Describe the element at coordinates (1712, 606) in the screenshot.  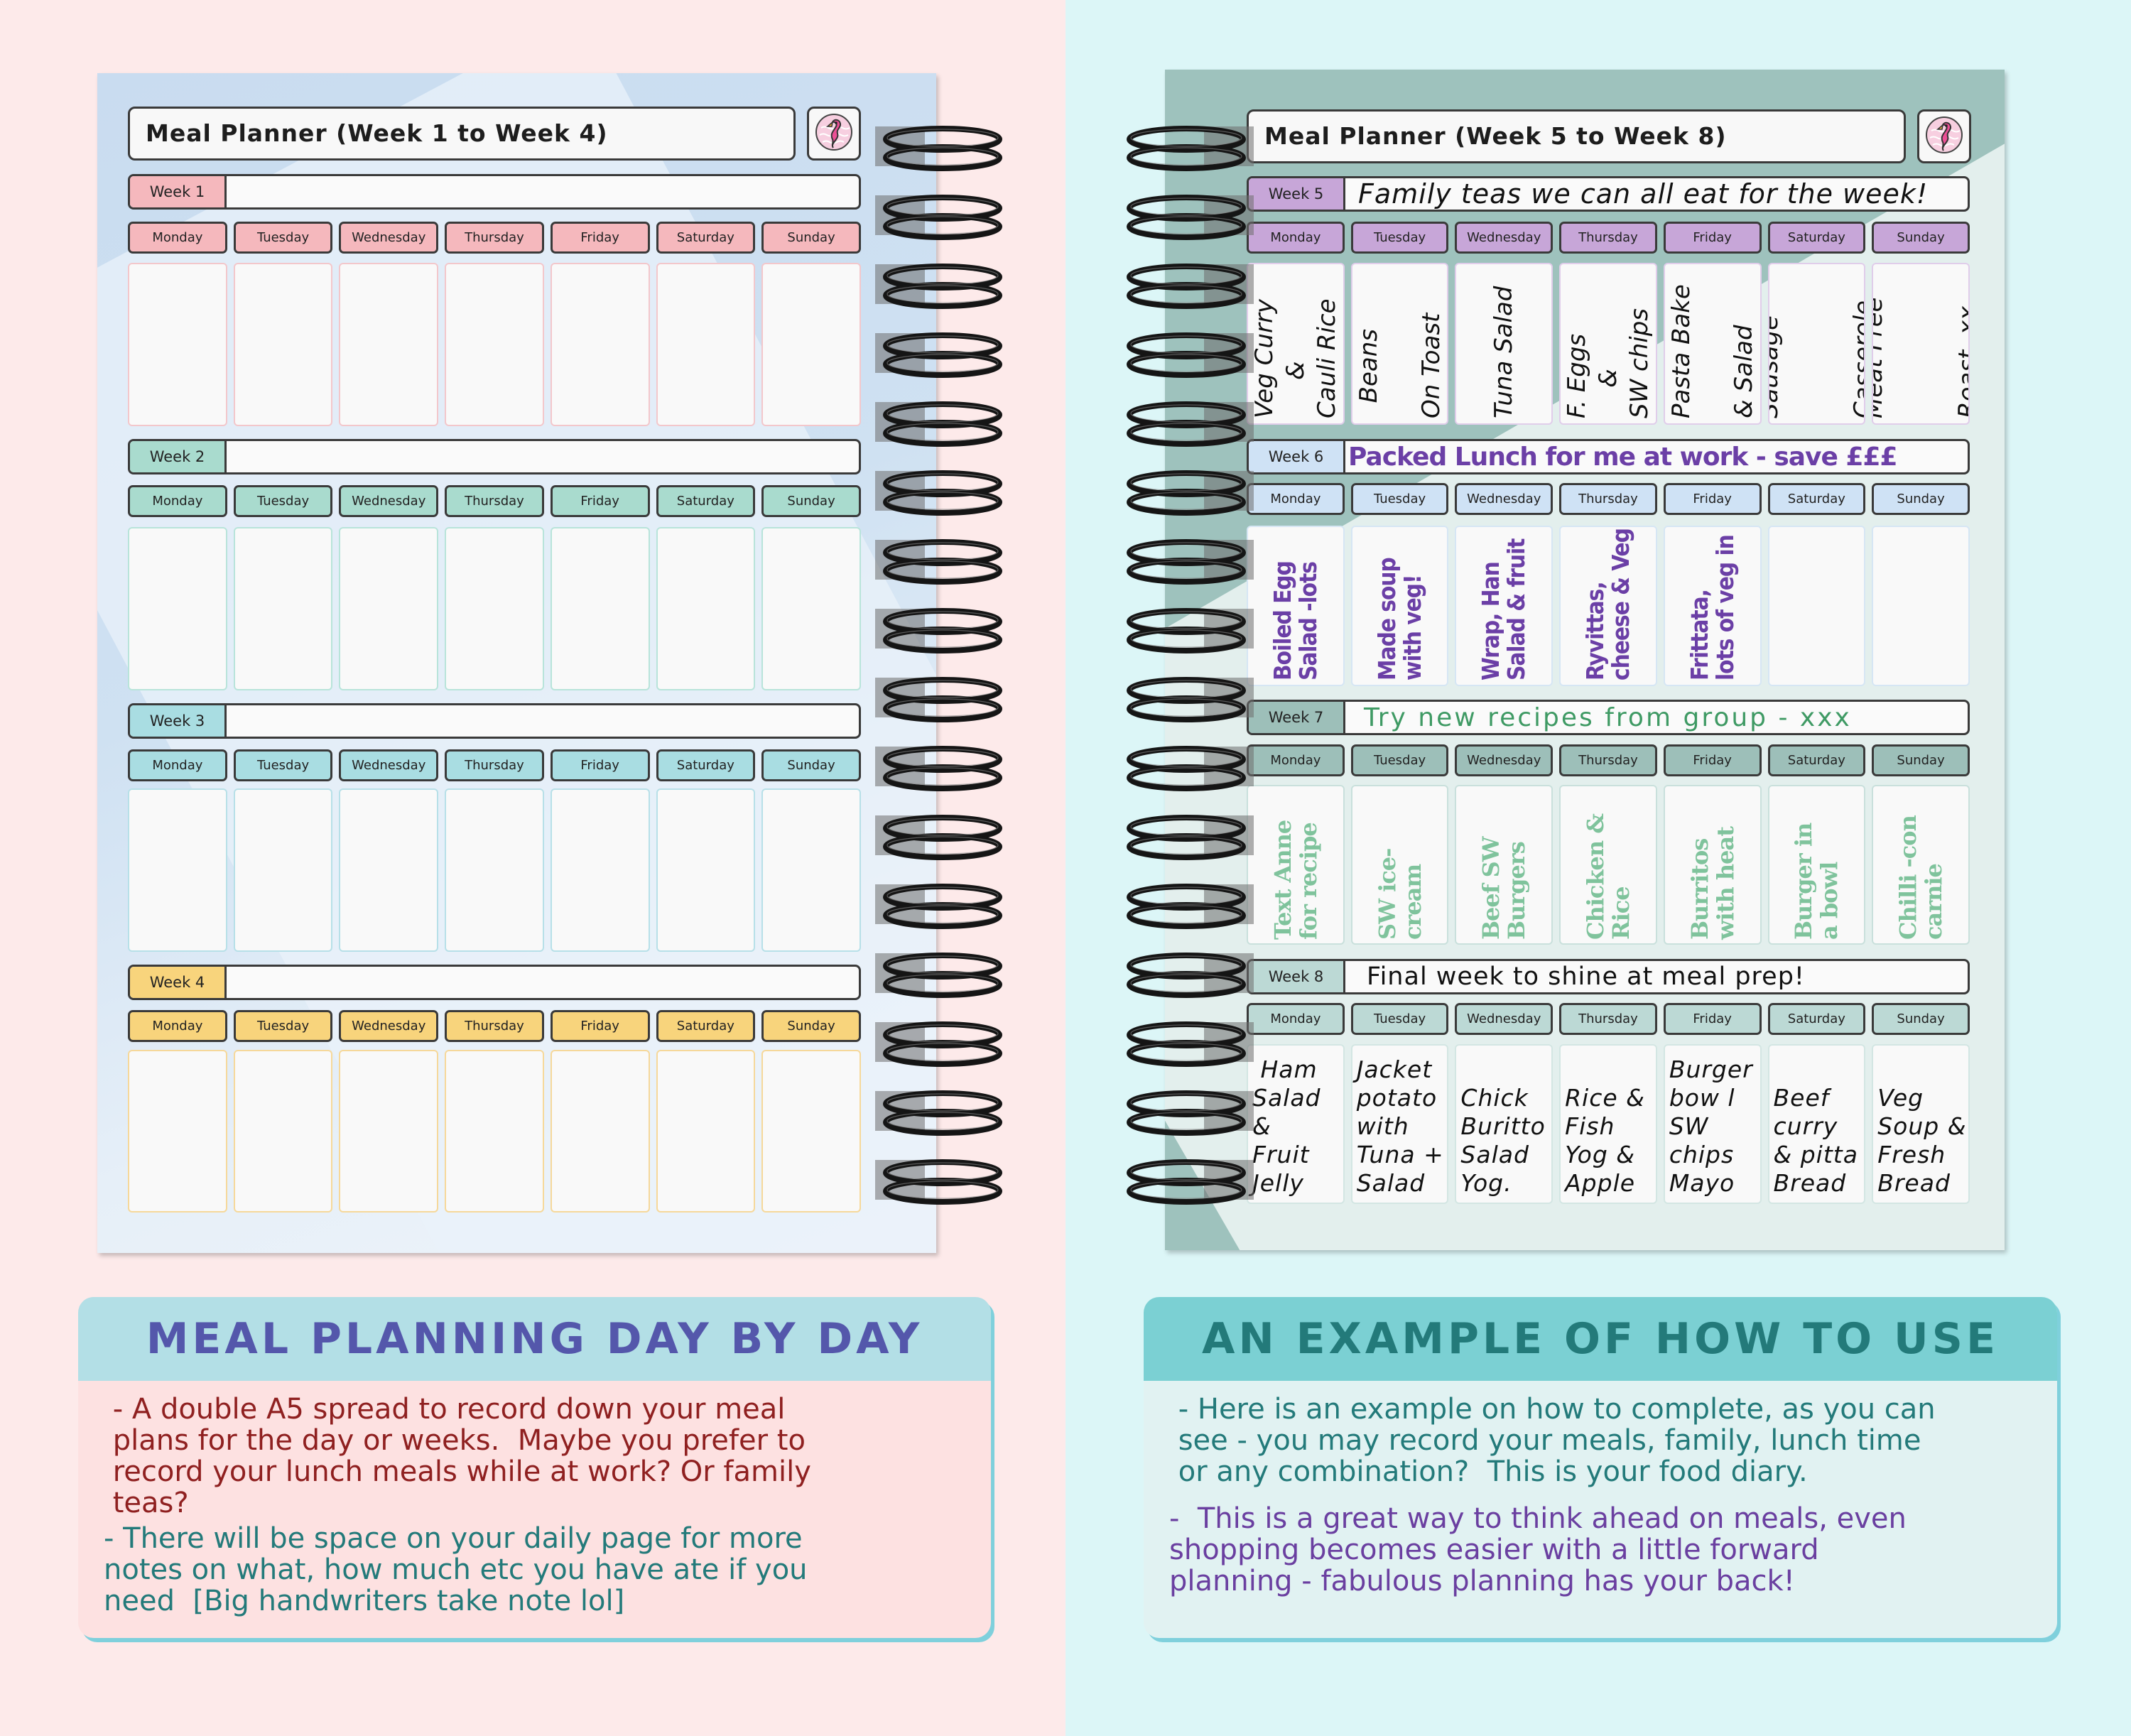
I see `meal-entry-cell: Frittata, lots of veg in` at that location.